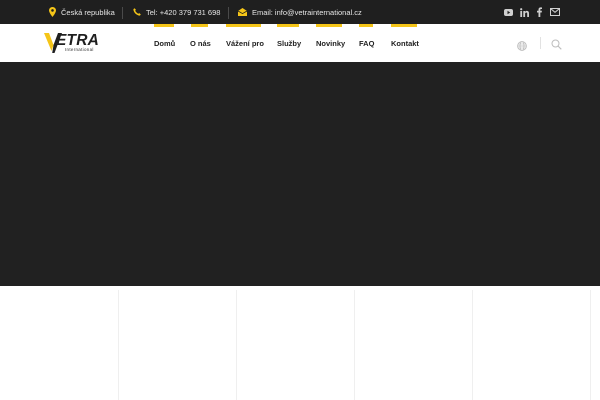 This screenshot has width=600, height=400. Describe the element at coordinates (88, 12) in the screenshot. I see `location-text: Česká republika` at that location.